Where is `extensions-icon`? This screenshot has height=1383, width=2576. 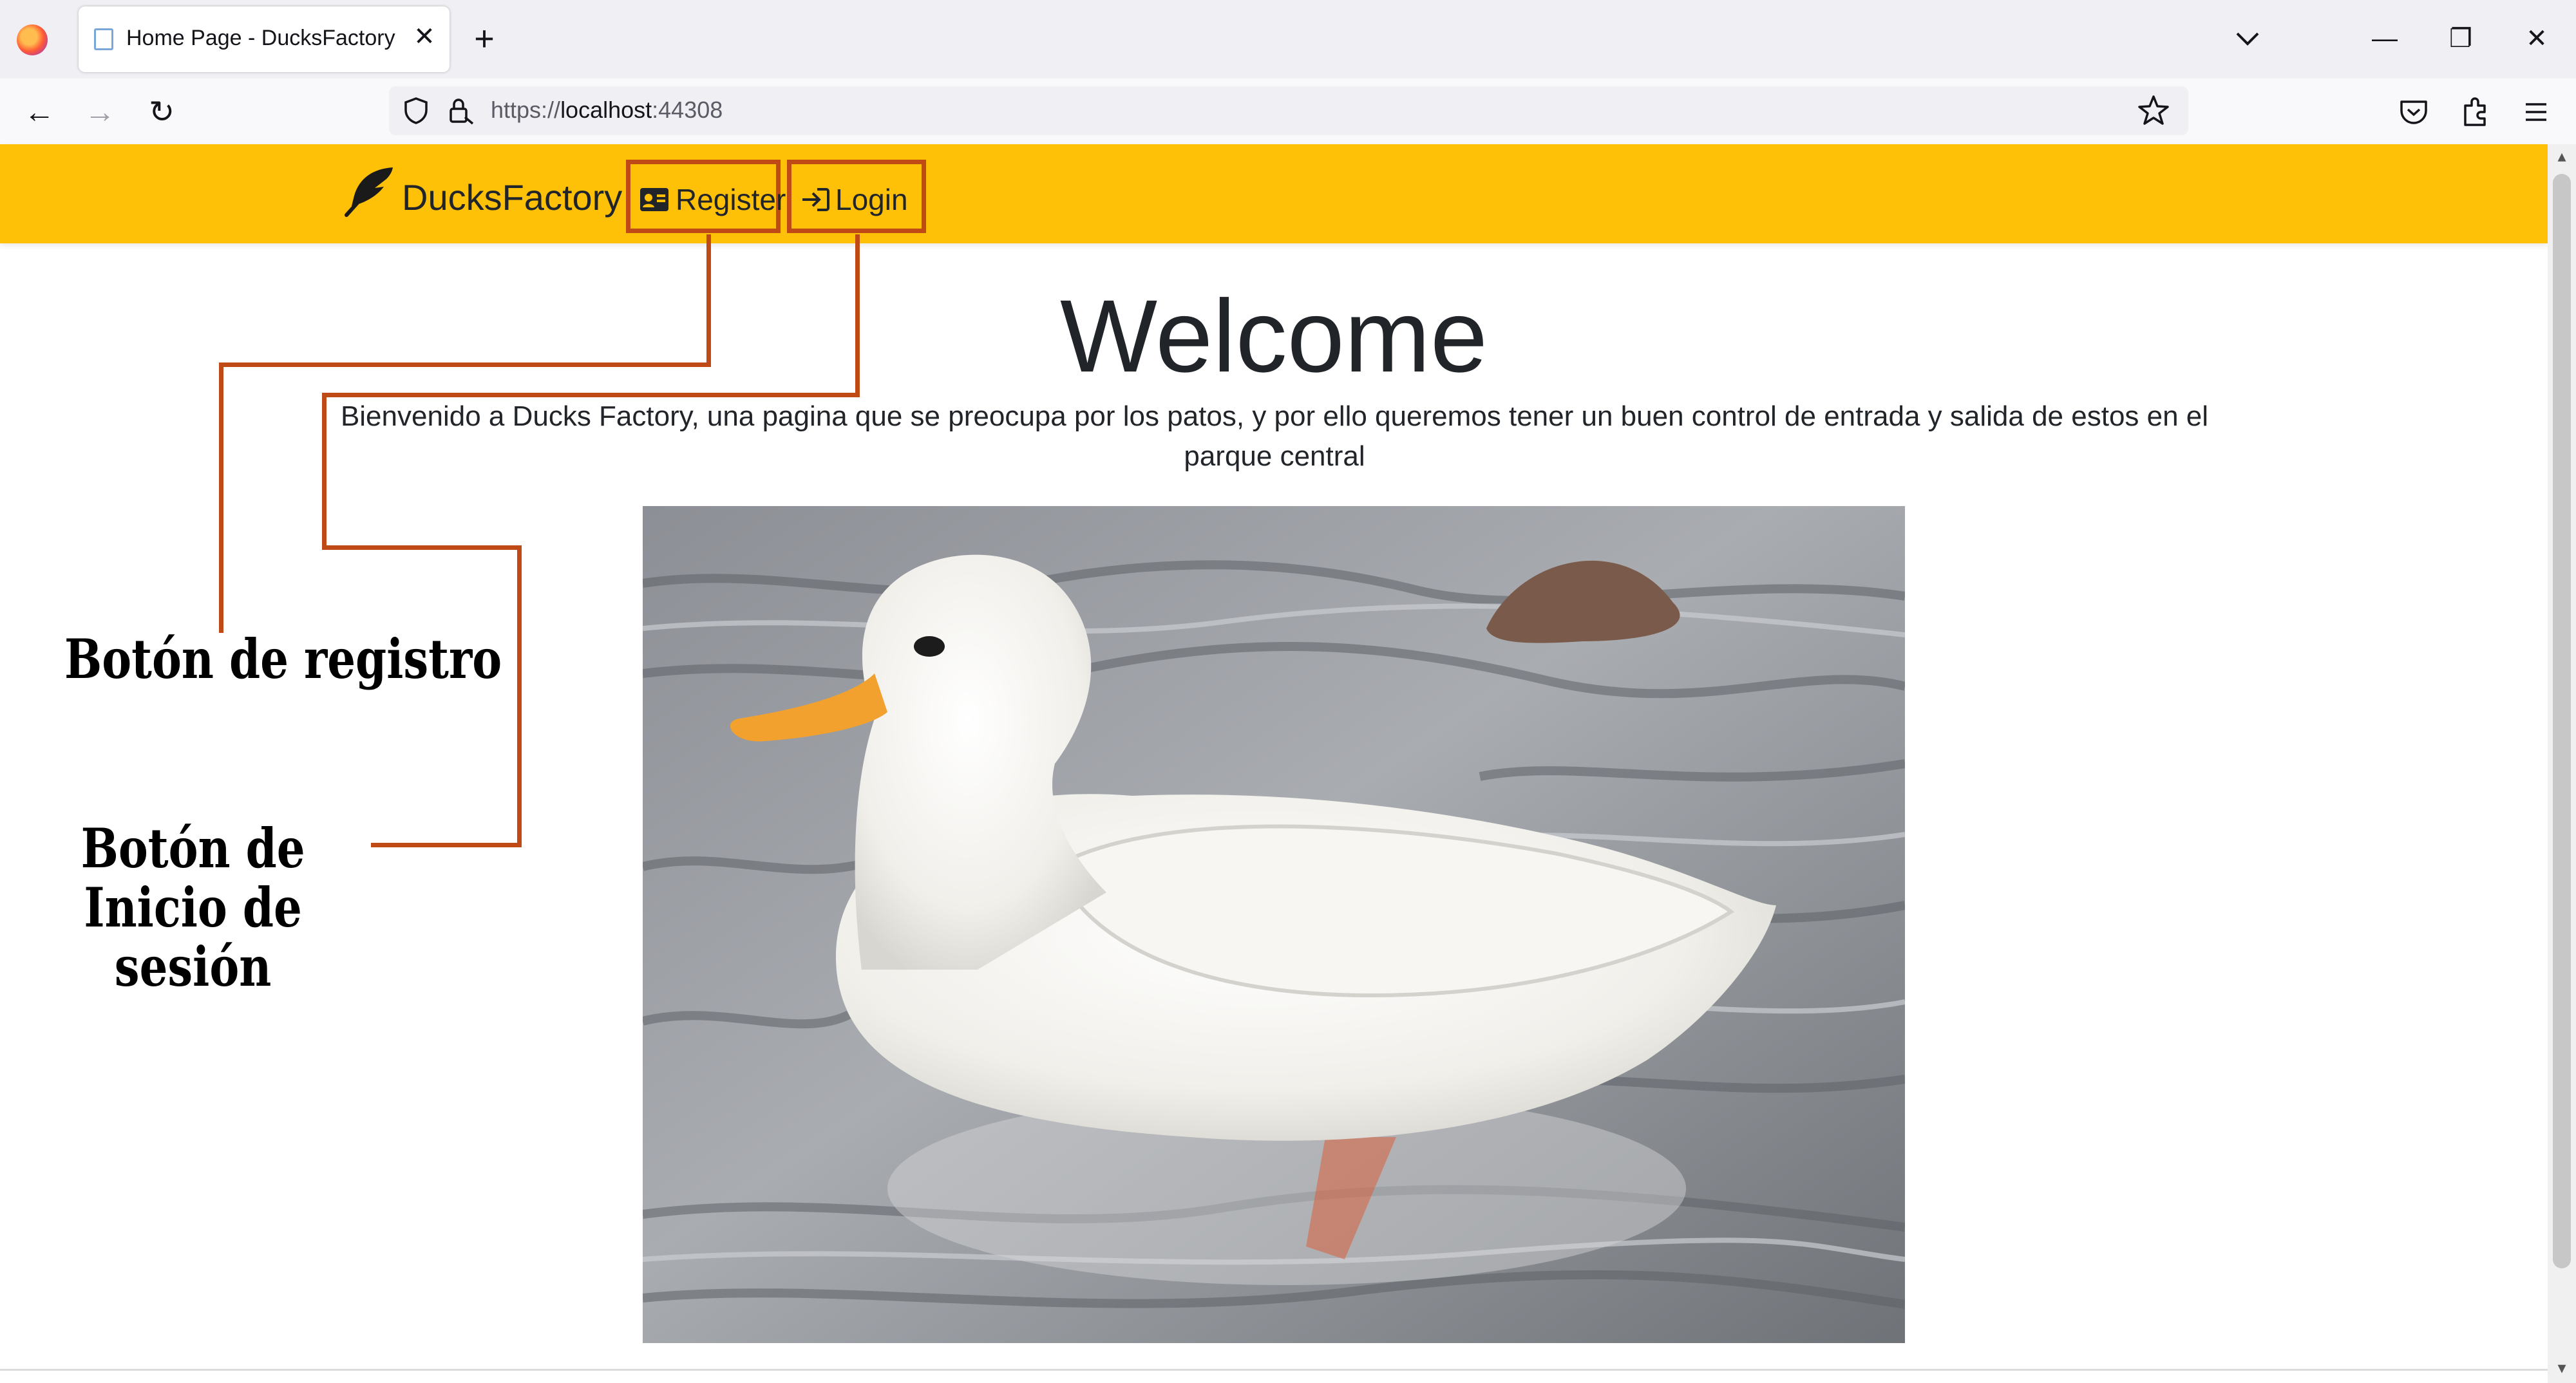 extensions-icon is located at coordinates (2476, 112).